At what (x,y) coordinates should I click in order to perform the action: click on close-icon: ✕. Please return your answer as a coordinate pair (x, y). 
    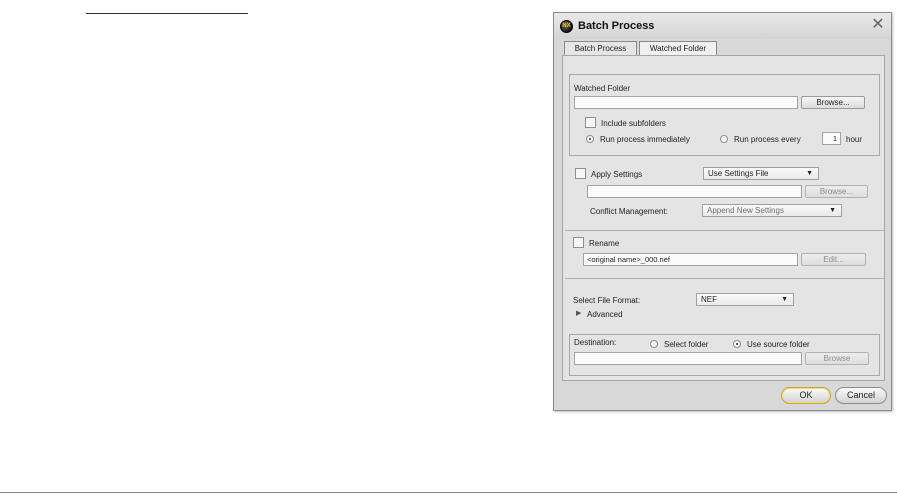
    Looking at the image, I should click on (878, 25).